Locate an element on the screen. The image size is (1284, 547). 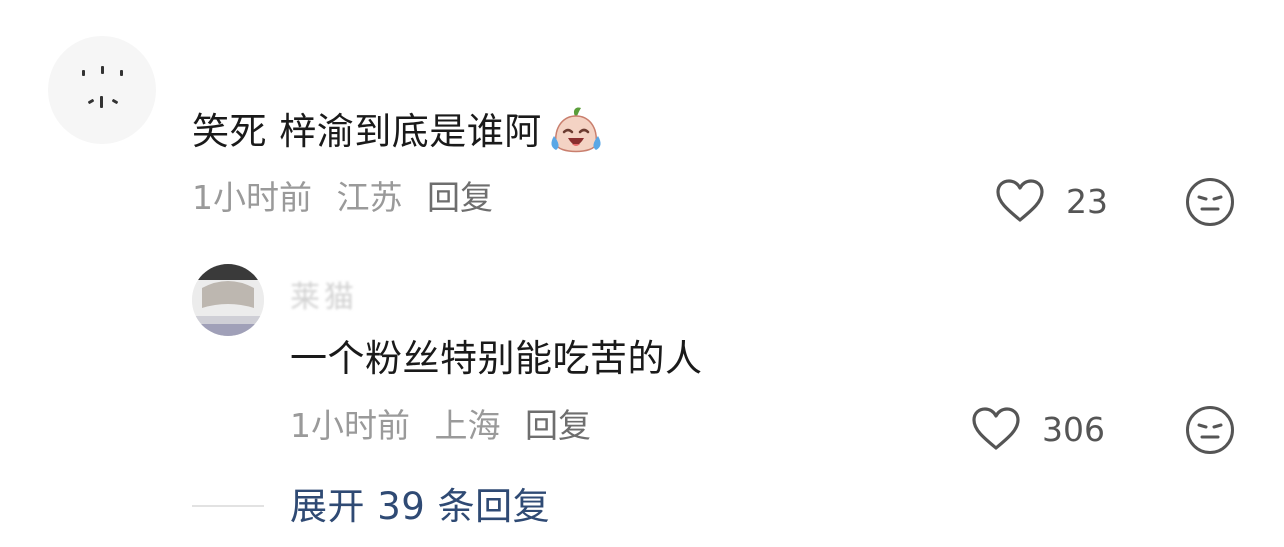
comment-like-count: 23 is located at coordinates (1087, 201).